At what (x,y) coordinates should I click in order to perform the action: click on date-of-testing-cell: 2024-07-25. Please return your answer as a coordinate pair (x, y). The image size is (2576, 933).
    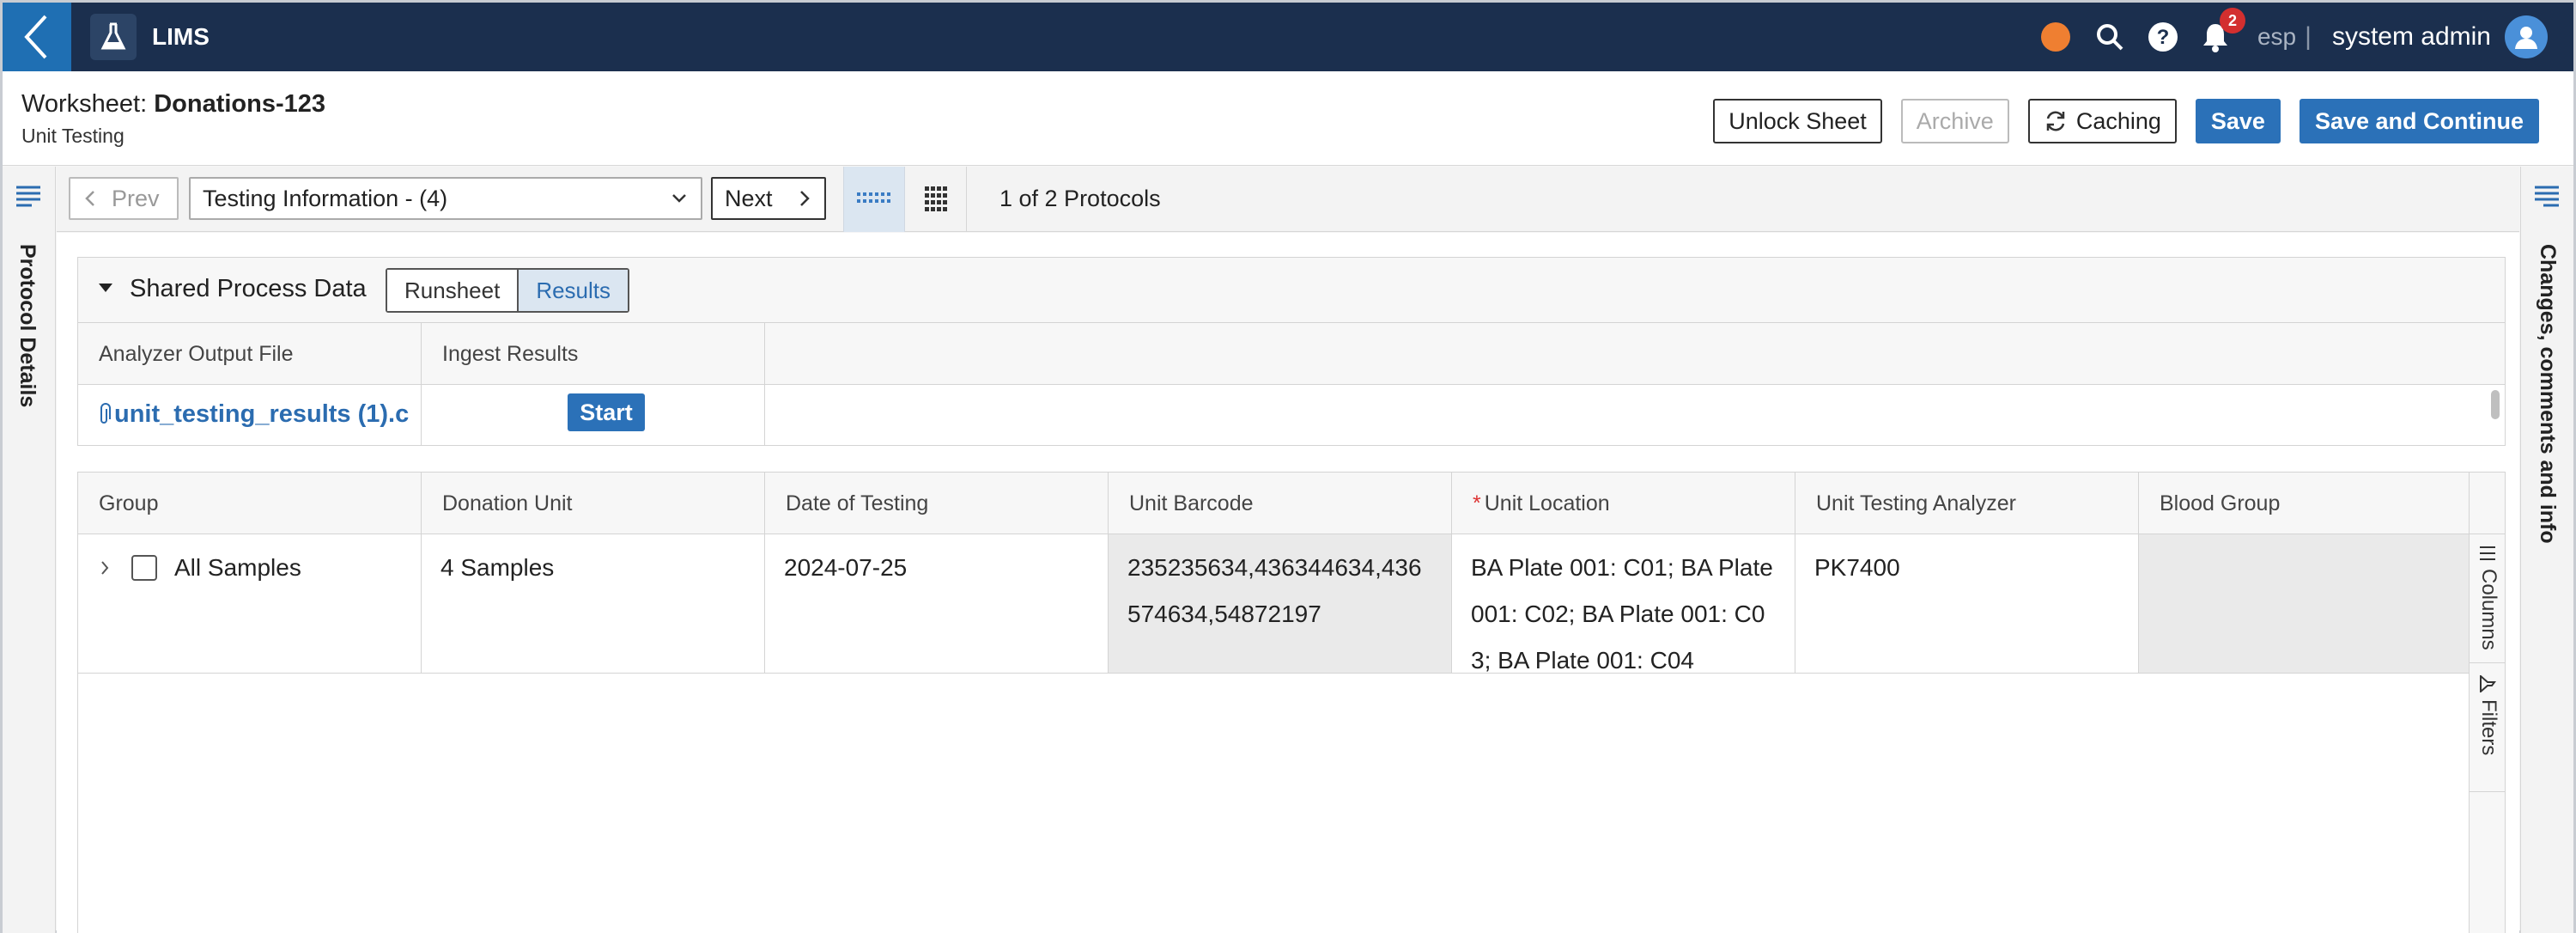
    Looking at the image, I should click on (937, 603).